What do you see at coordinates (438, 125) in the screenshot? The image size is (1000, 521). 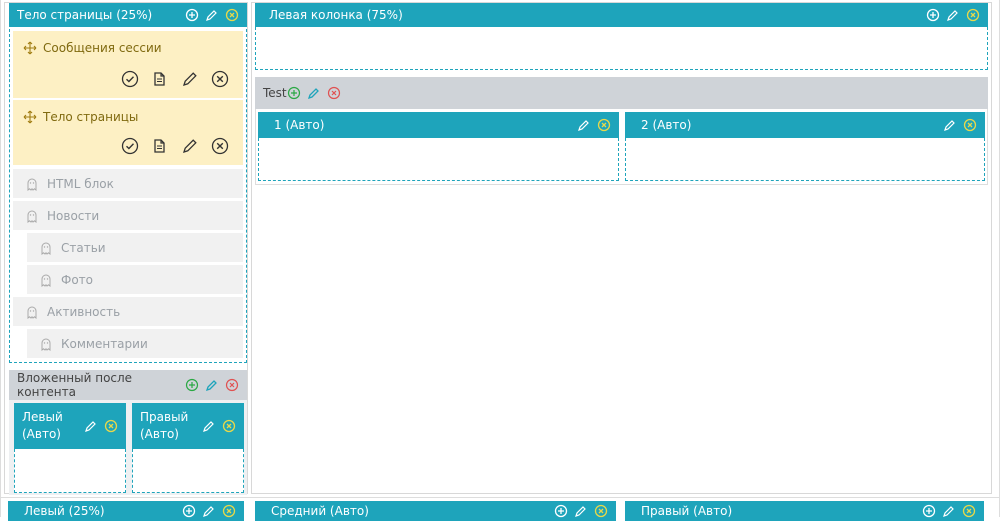 I see `test-col-1-header: 1 (Авто)` at bounding box center [438, 125].